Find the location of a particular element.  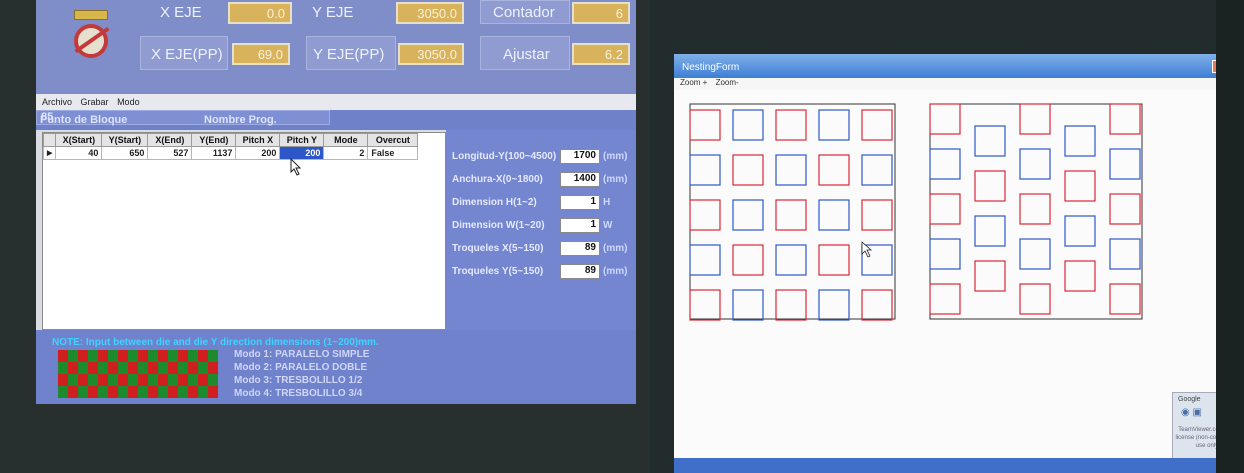

table-cell: False is located at coordinates (393, 153).